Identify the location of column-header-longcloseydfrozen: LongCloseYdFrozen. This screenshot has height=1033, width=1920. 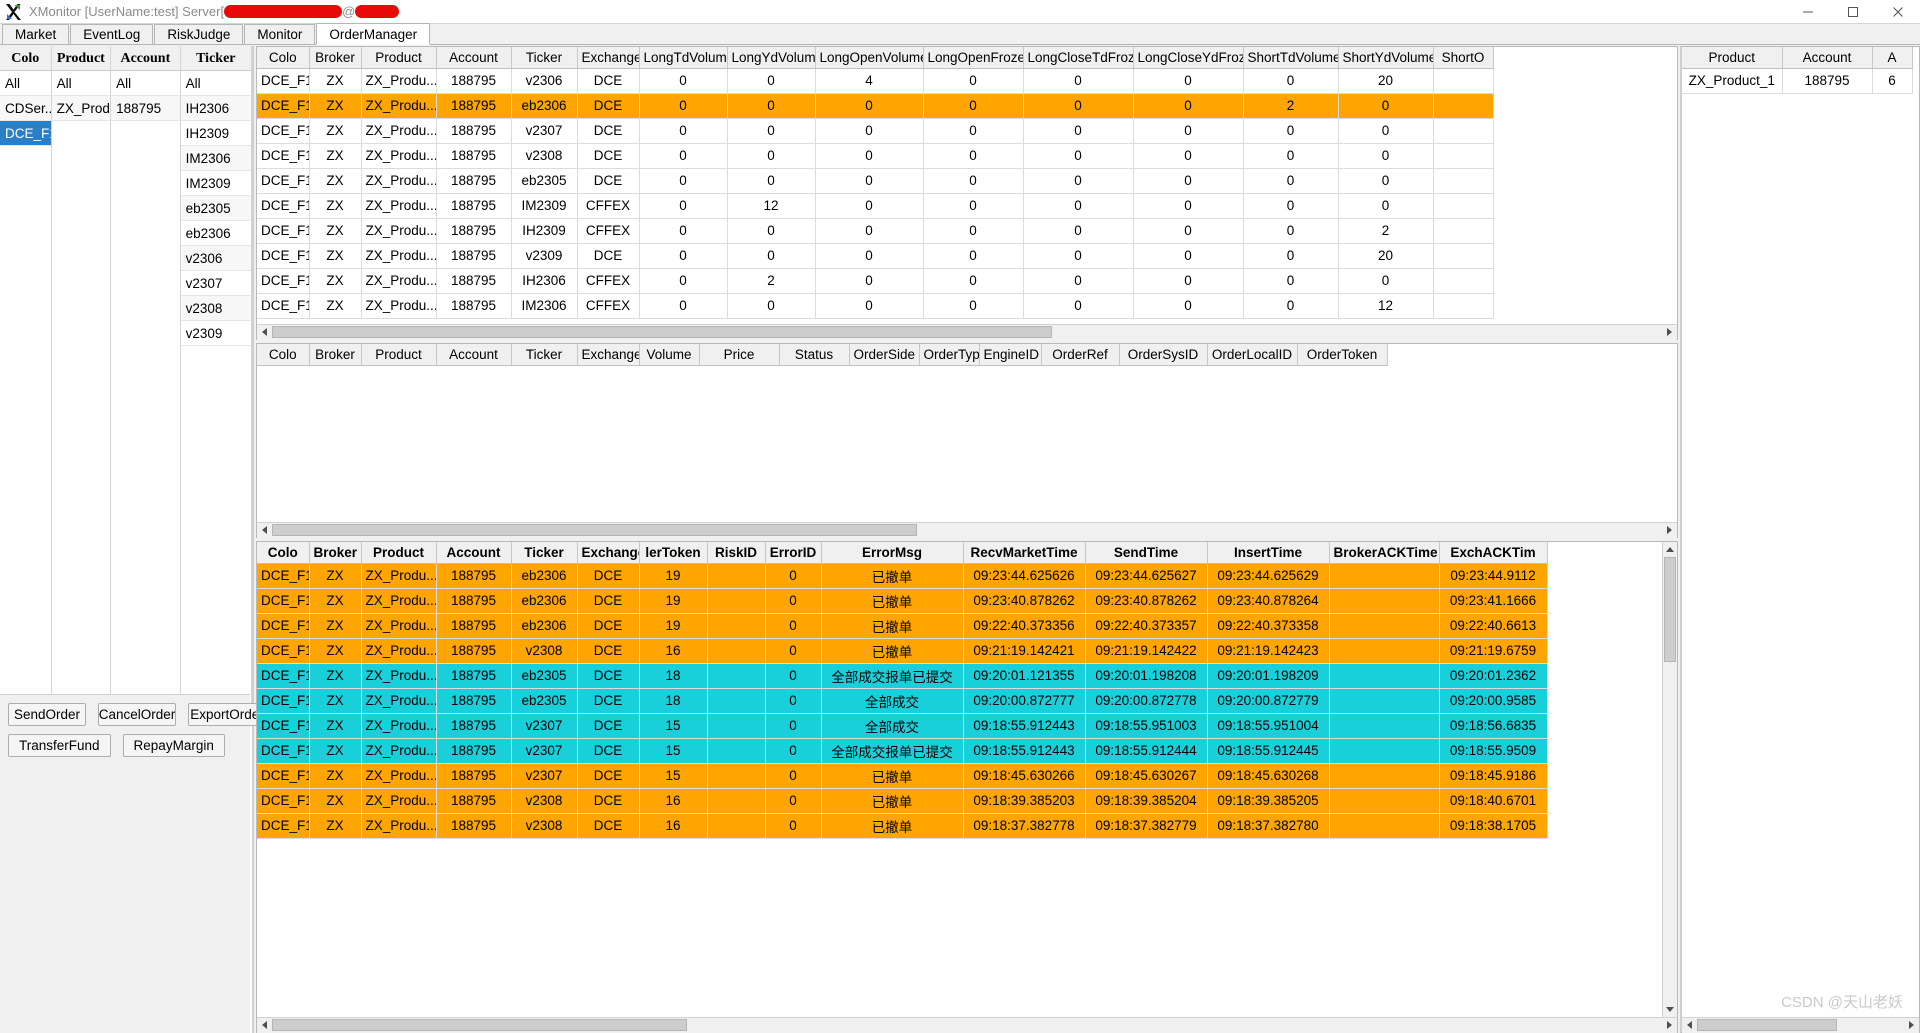
(1188, 58).